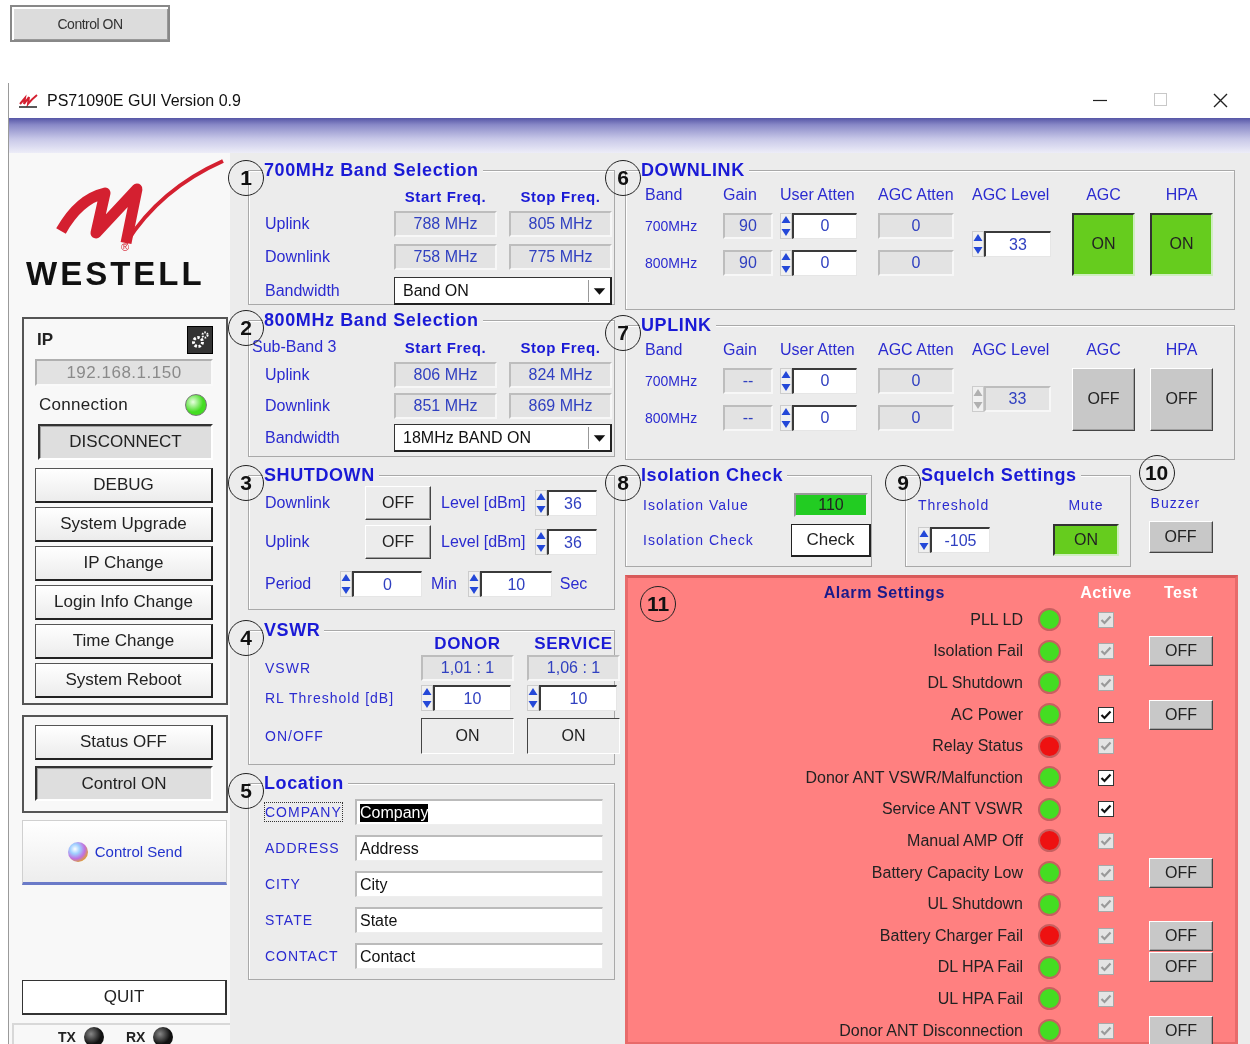 The image size is (1250, 1044). I want to click on column-header: Gain, so click(740, 350).